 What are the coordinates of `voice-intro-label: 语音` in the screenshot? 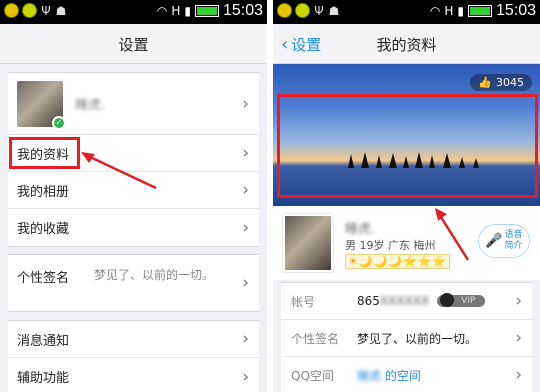 It's located at (513, 235).